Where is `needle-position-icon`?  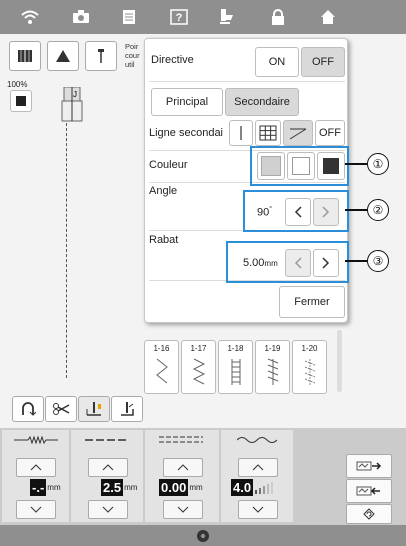
needle-position-icon is located at coordinates (94, 409).